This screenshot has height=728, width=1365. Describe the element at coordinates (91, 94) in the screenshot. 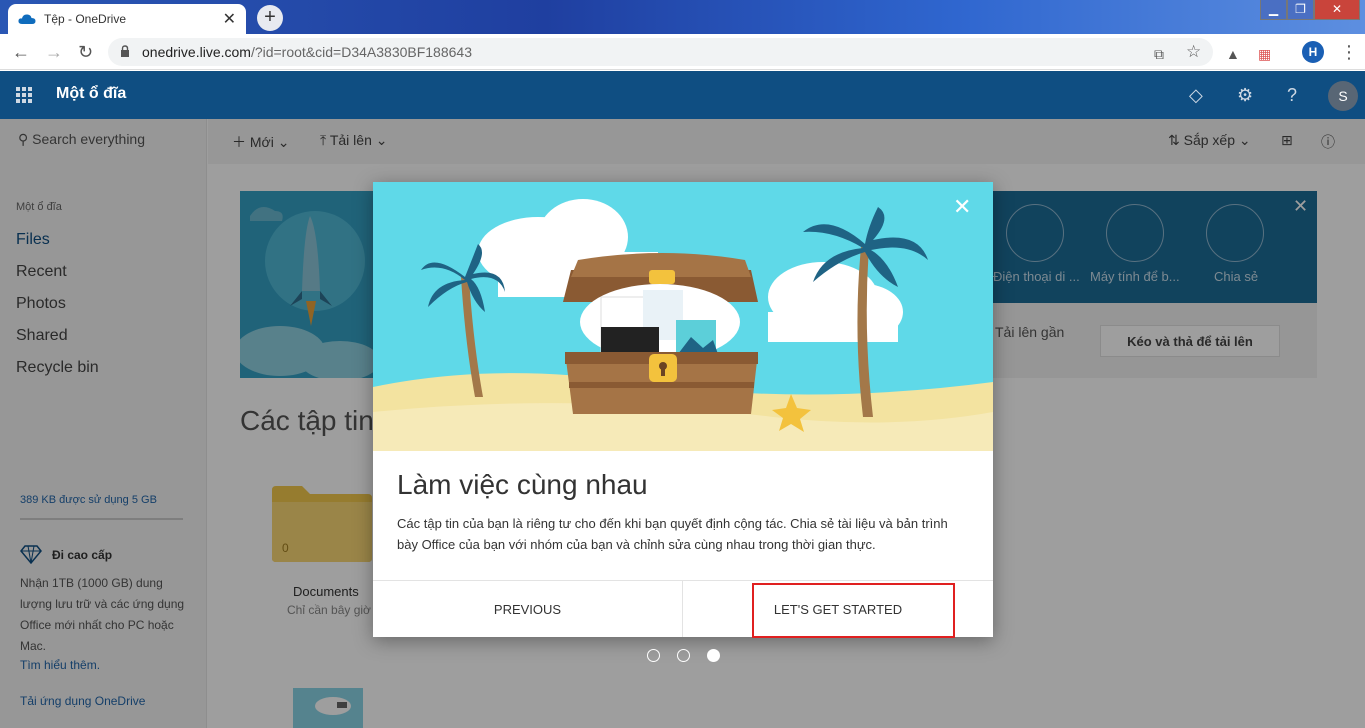

I see `app-title: Một ổ đĩa` at that location.